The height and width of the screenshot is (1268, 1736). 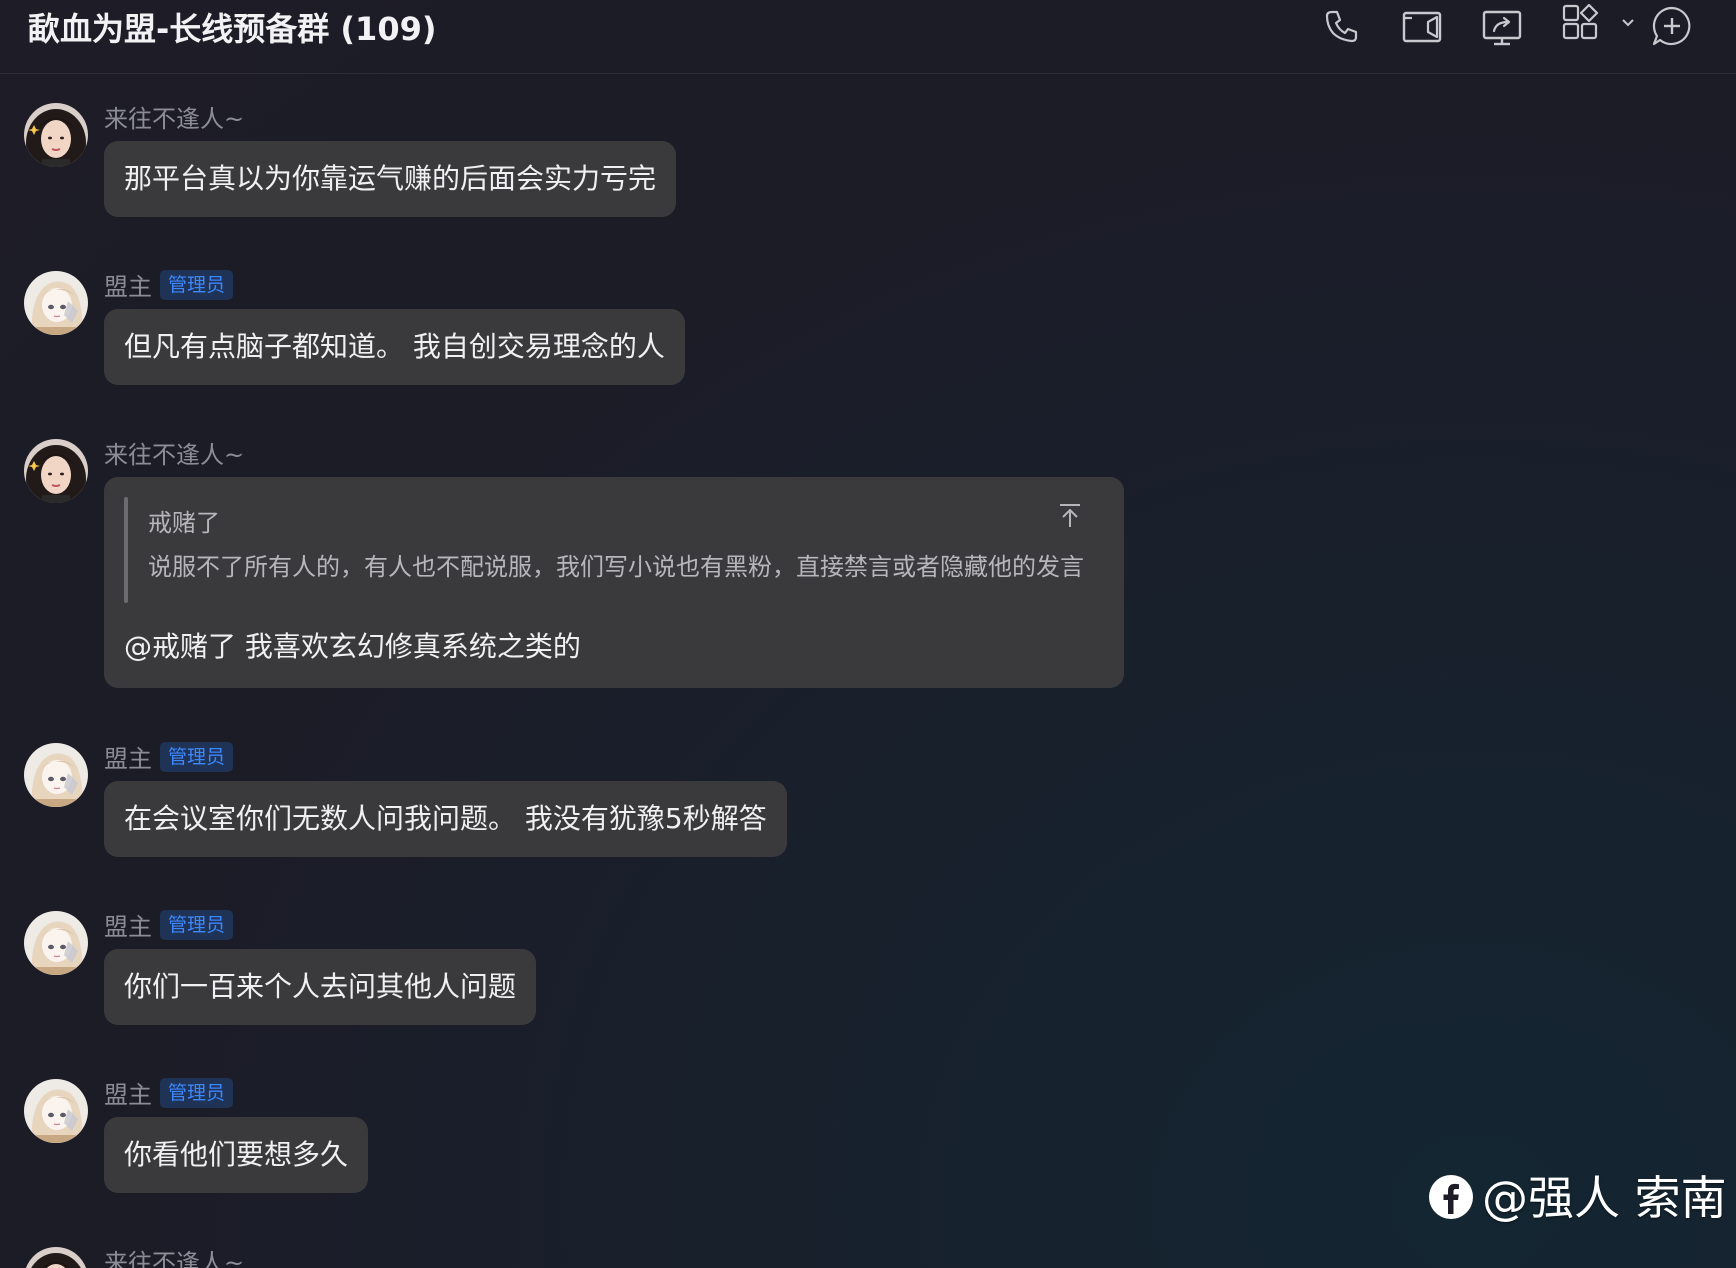 I want to click on message-bubble: 你看他们要想多久, so click(x=236, y=1155).